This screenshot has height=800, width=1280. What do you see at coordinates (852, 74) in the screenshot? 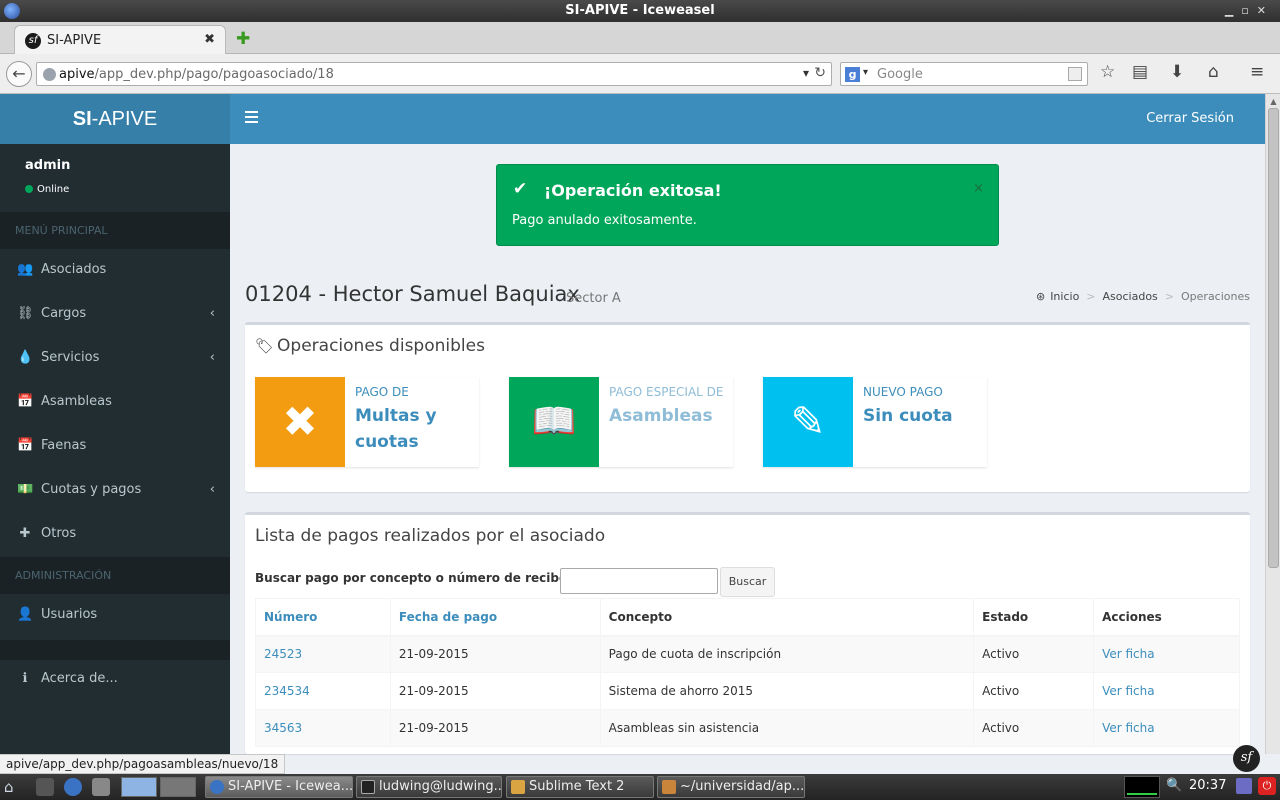
I see `google-engine-icon: g` at bounding box center [852, 74].